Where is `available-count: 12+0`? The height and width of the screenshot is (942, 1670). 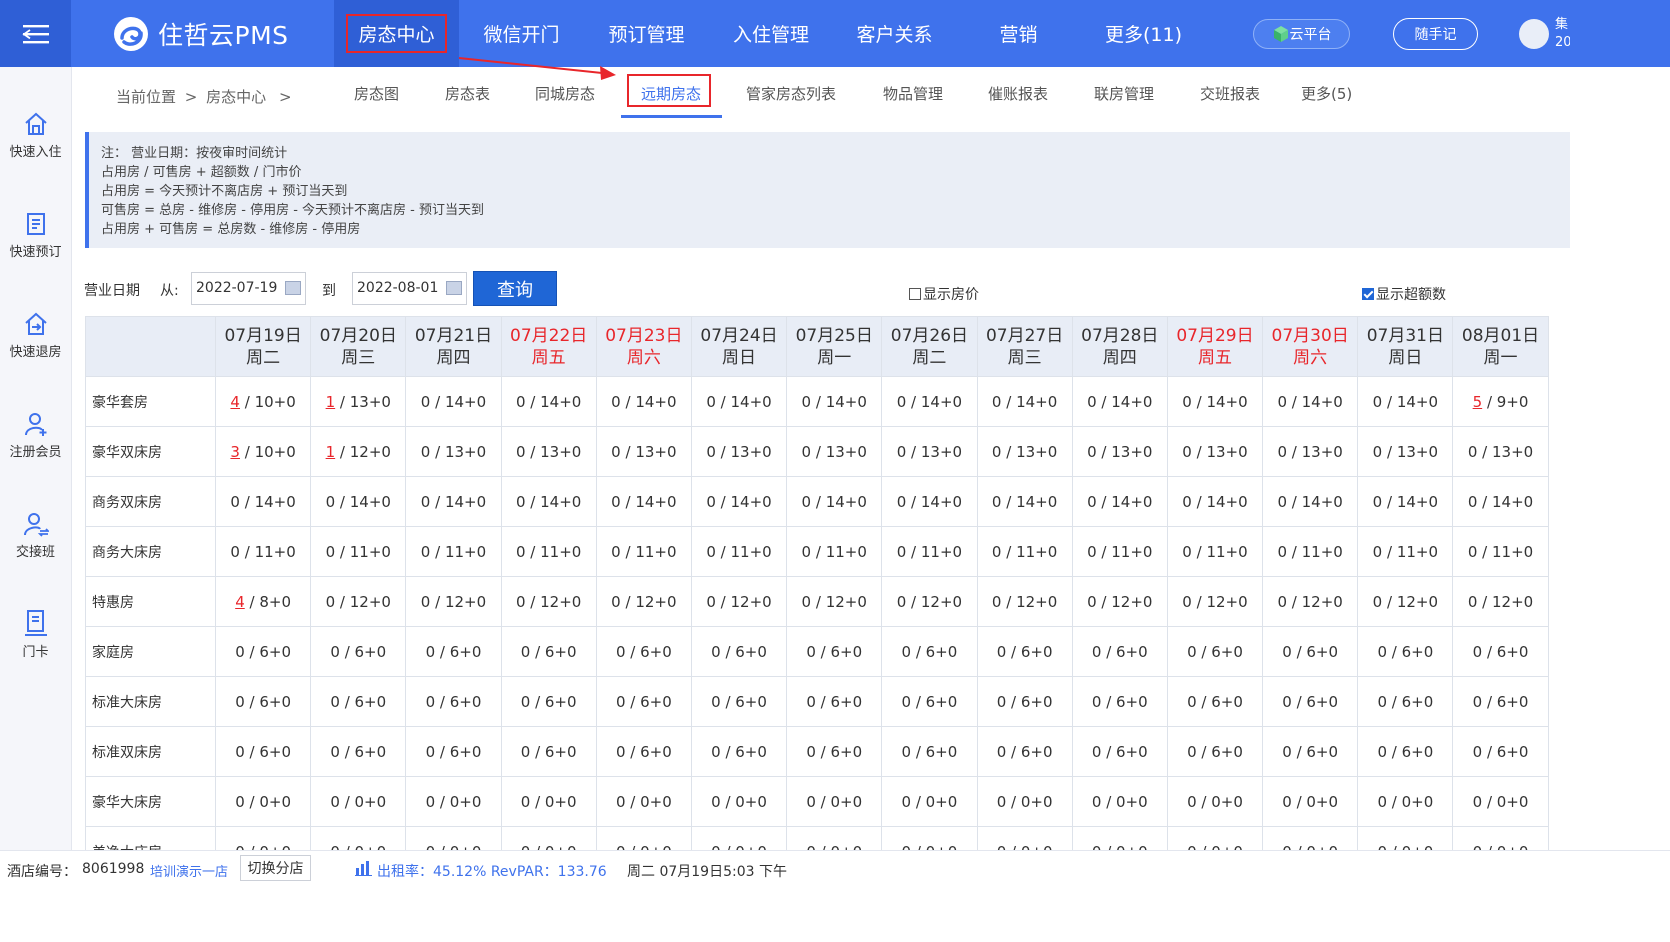 available-count: 12+0 is located at coordinates (1417, 601).